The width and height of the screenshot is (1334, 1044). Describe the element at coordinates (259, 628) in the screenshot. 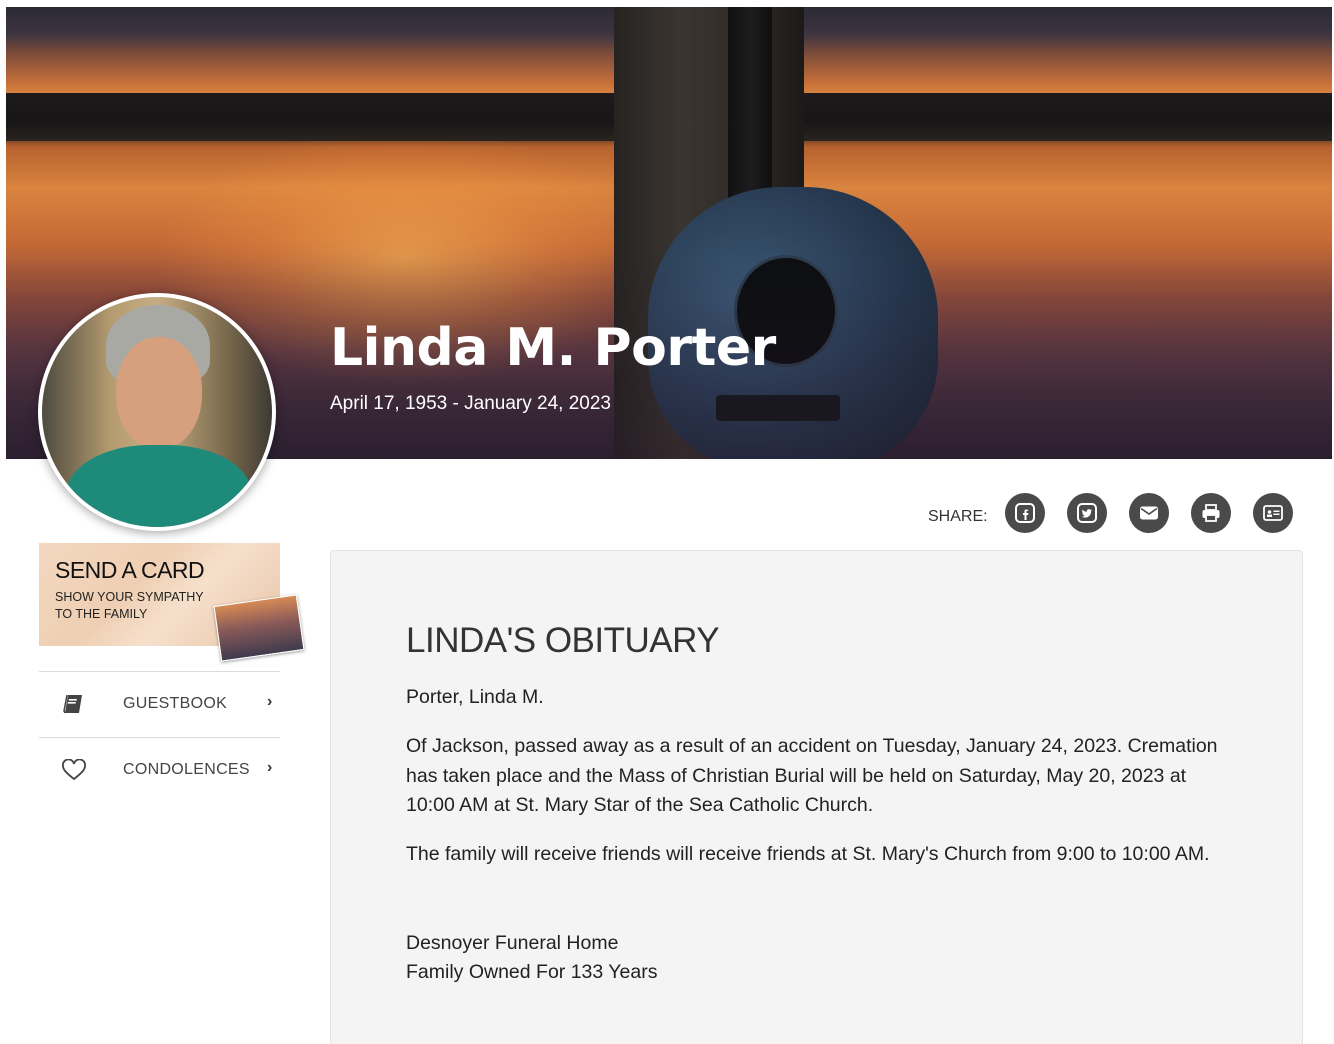

I see `sympathy-card-thumbnail` at that location.